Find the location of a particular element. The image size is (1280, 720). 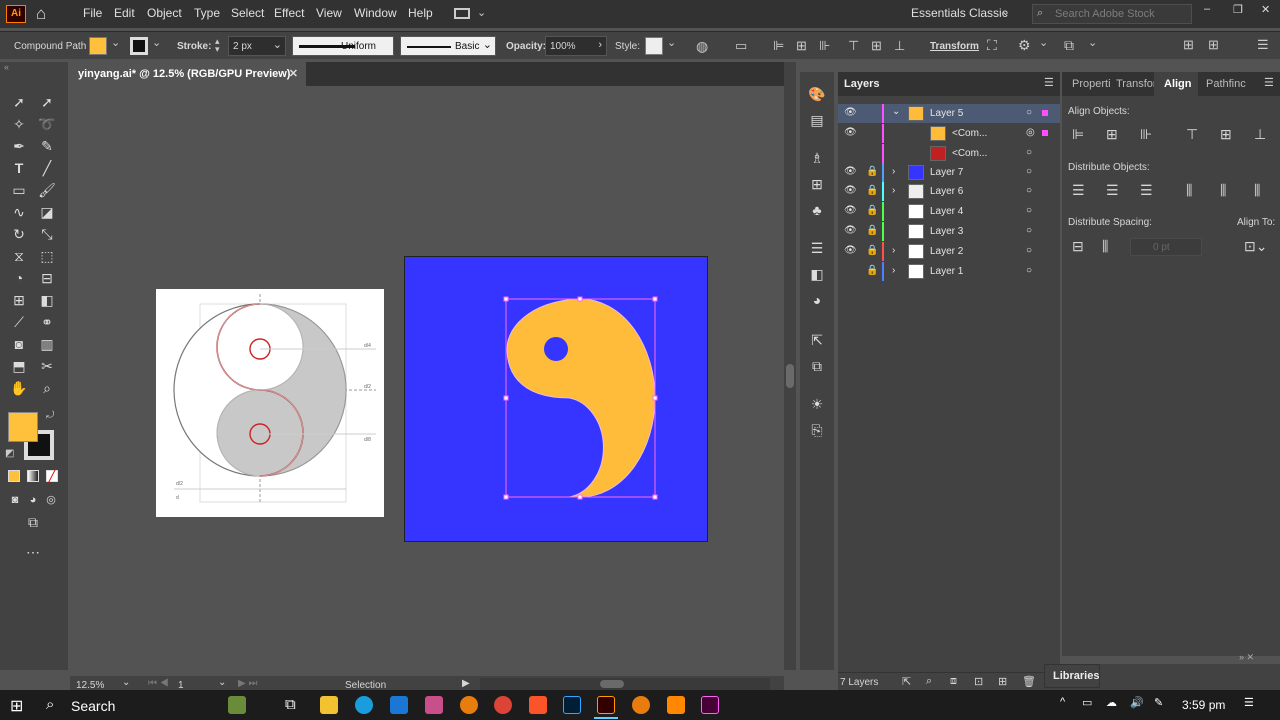

align-to-icon: ▭ is located at coordinates (741, 46).